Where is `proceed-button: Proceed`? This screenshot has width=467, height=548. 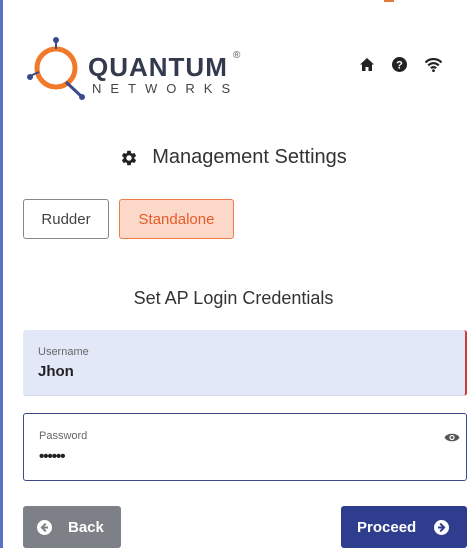 proceed-button: Proceed is located at coordinates (404, 527).